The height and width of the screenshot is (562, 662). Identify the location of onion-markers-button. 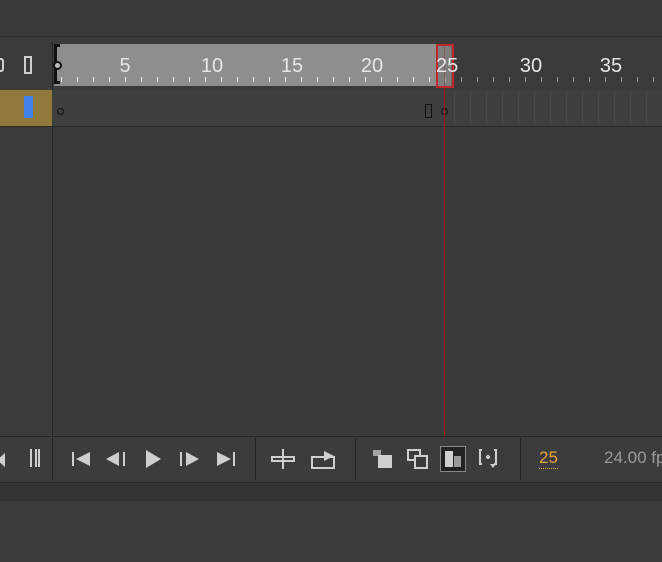
(489, 459).